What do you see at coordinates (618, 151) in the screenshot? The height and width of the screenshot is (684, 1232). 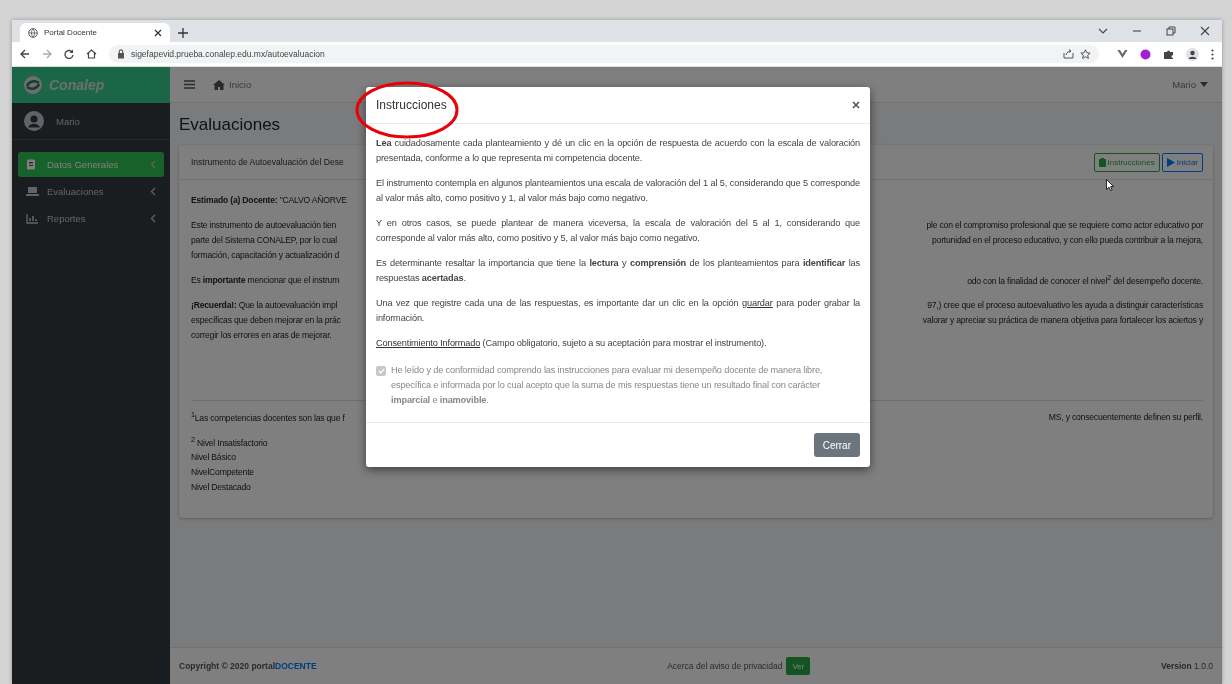 I see `instruction-paragraph: Lea cuidadosamente cada planteamiento y dé un clic en la opción de respuesta de acuerdo con la escala de valoración presentada, conforme a lo que representa mi competencia docente.` at bounding box center [618, 151].